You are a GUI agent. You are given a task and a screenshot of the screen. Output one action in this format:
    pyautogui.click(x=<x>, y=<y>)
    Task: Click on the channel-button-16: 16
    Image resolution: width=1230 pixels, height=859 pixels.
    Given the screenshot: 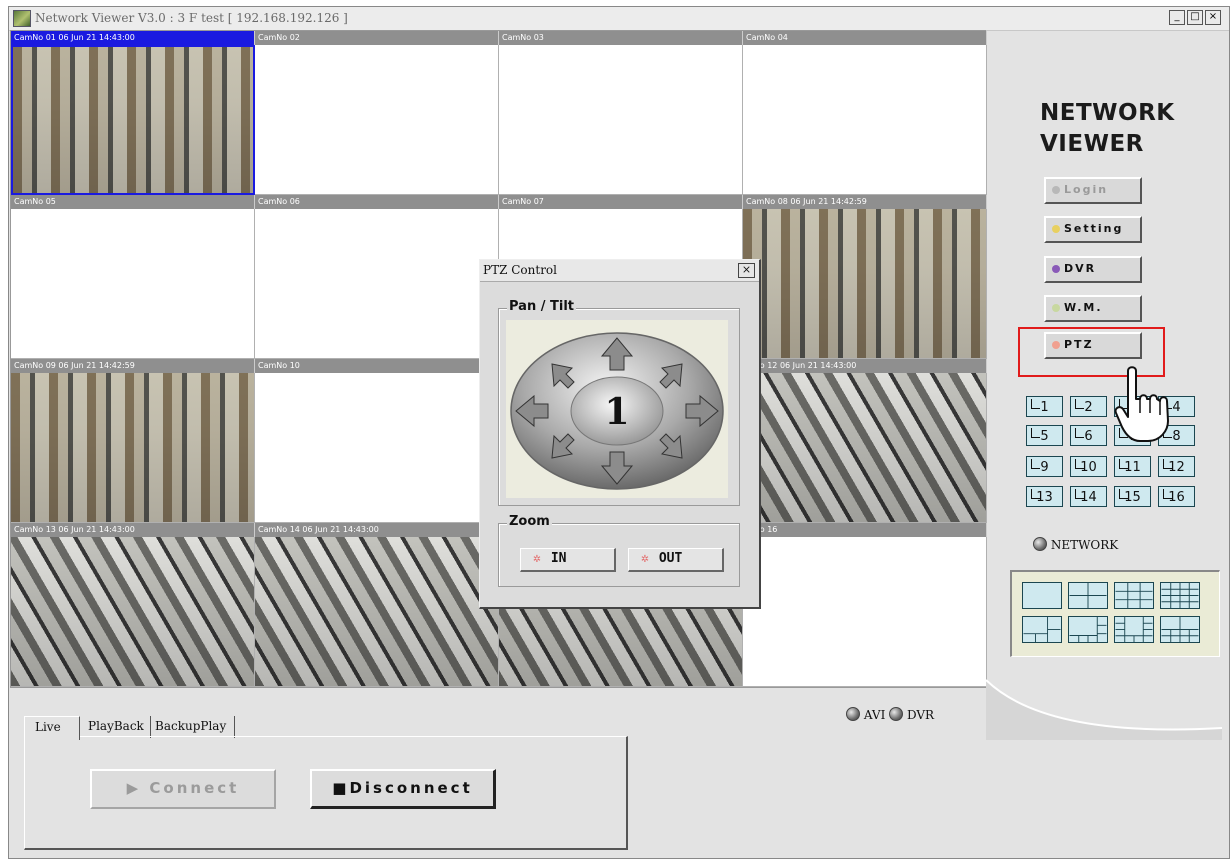 What is the action you would take?
    pyautogui.click(x=1176, y=496)
    